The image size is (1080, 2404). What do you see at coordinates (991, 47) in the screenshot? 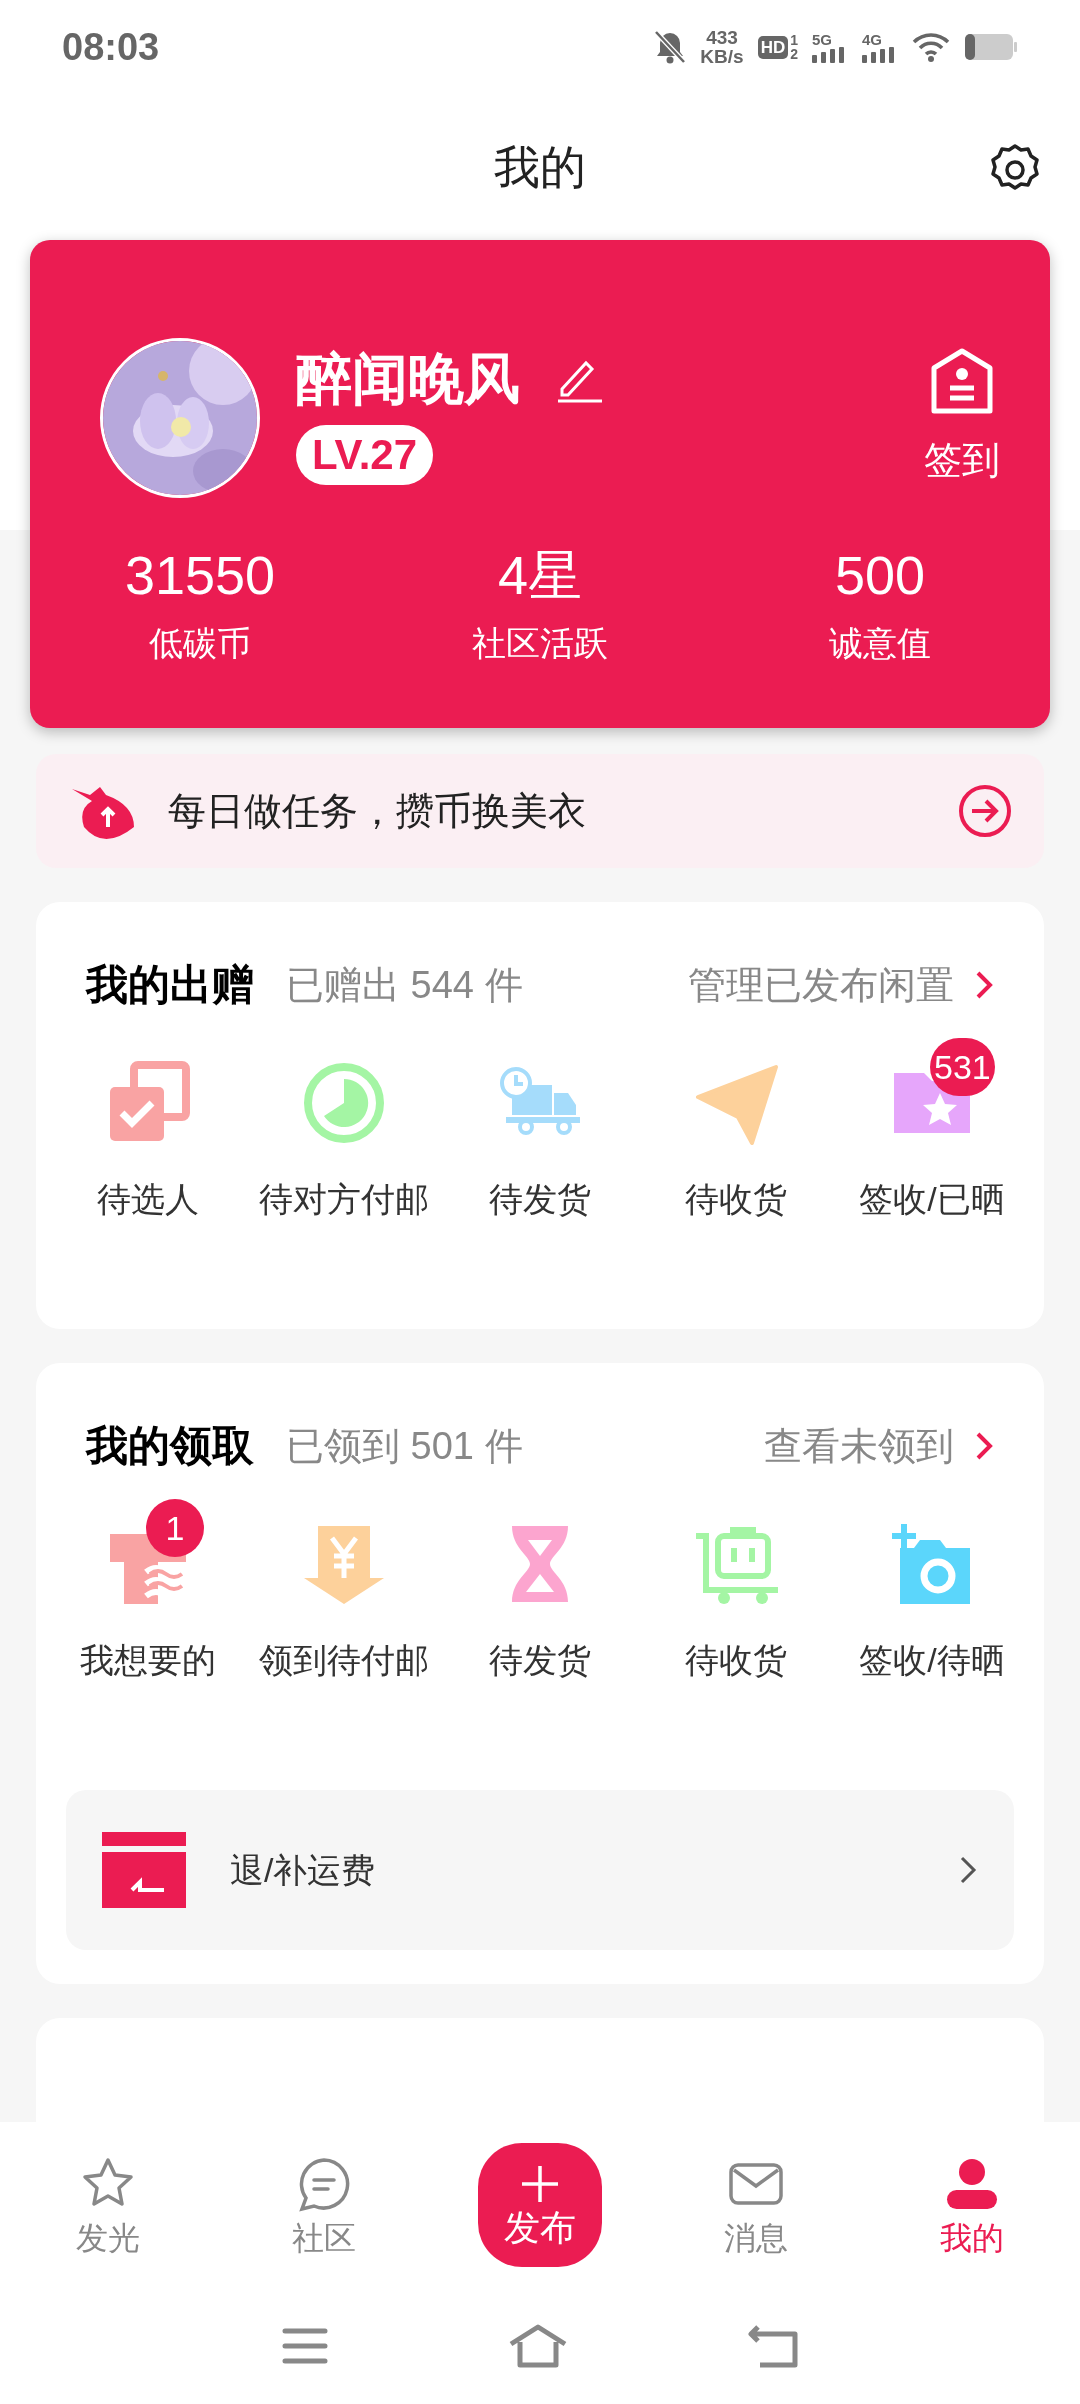
I see `battery-icon` at bounding box center [991, 47].